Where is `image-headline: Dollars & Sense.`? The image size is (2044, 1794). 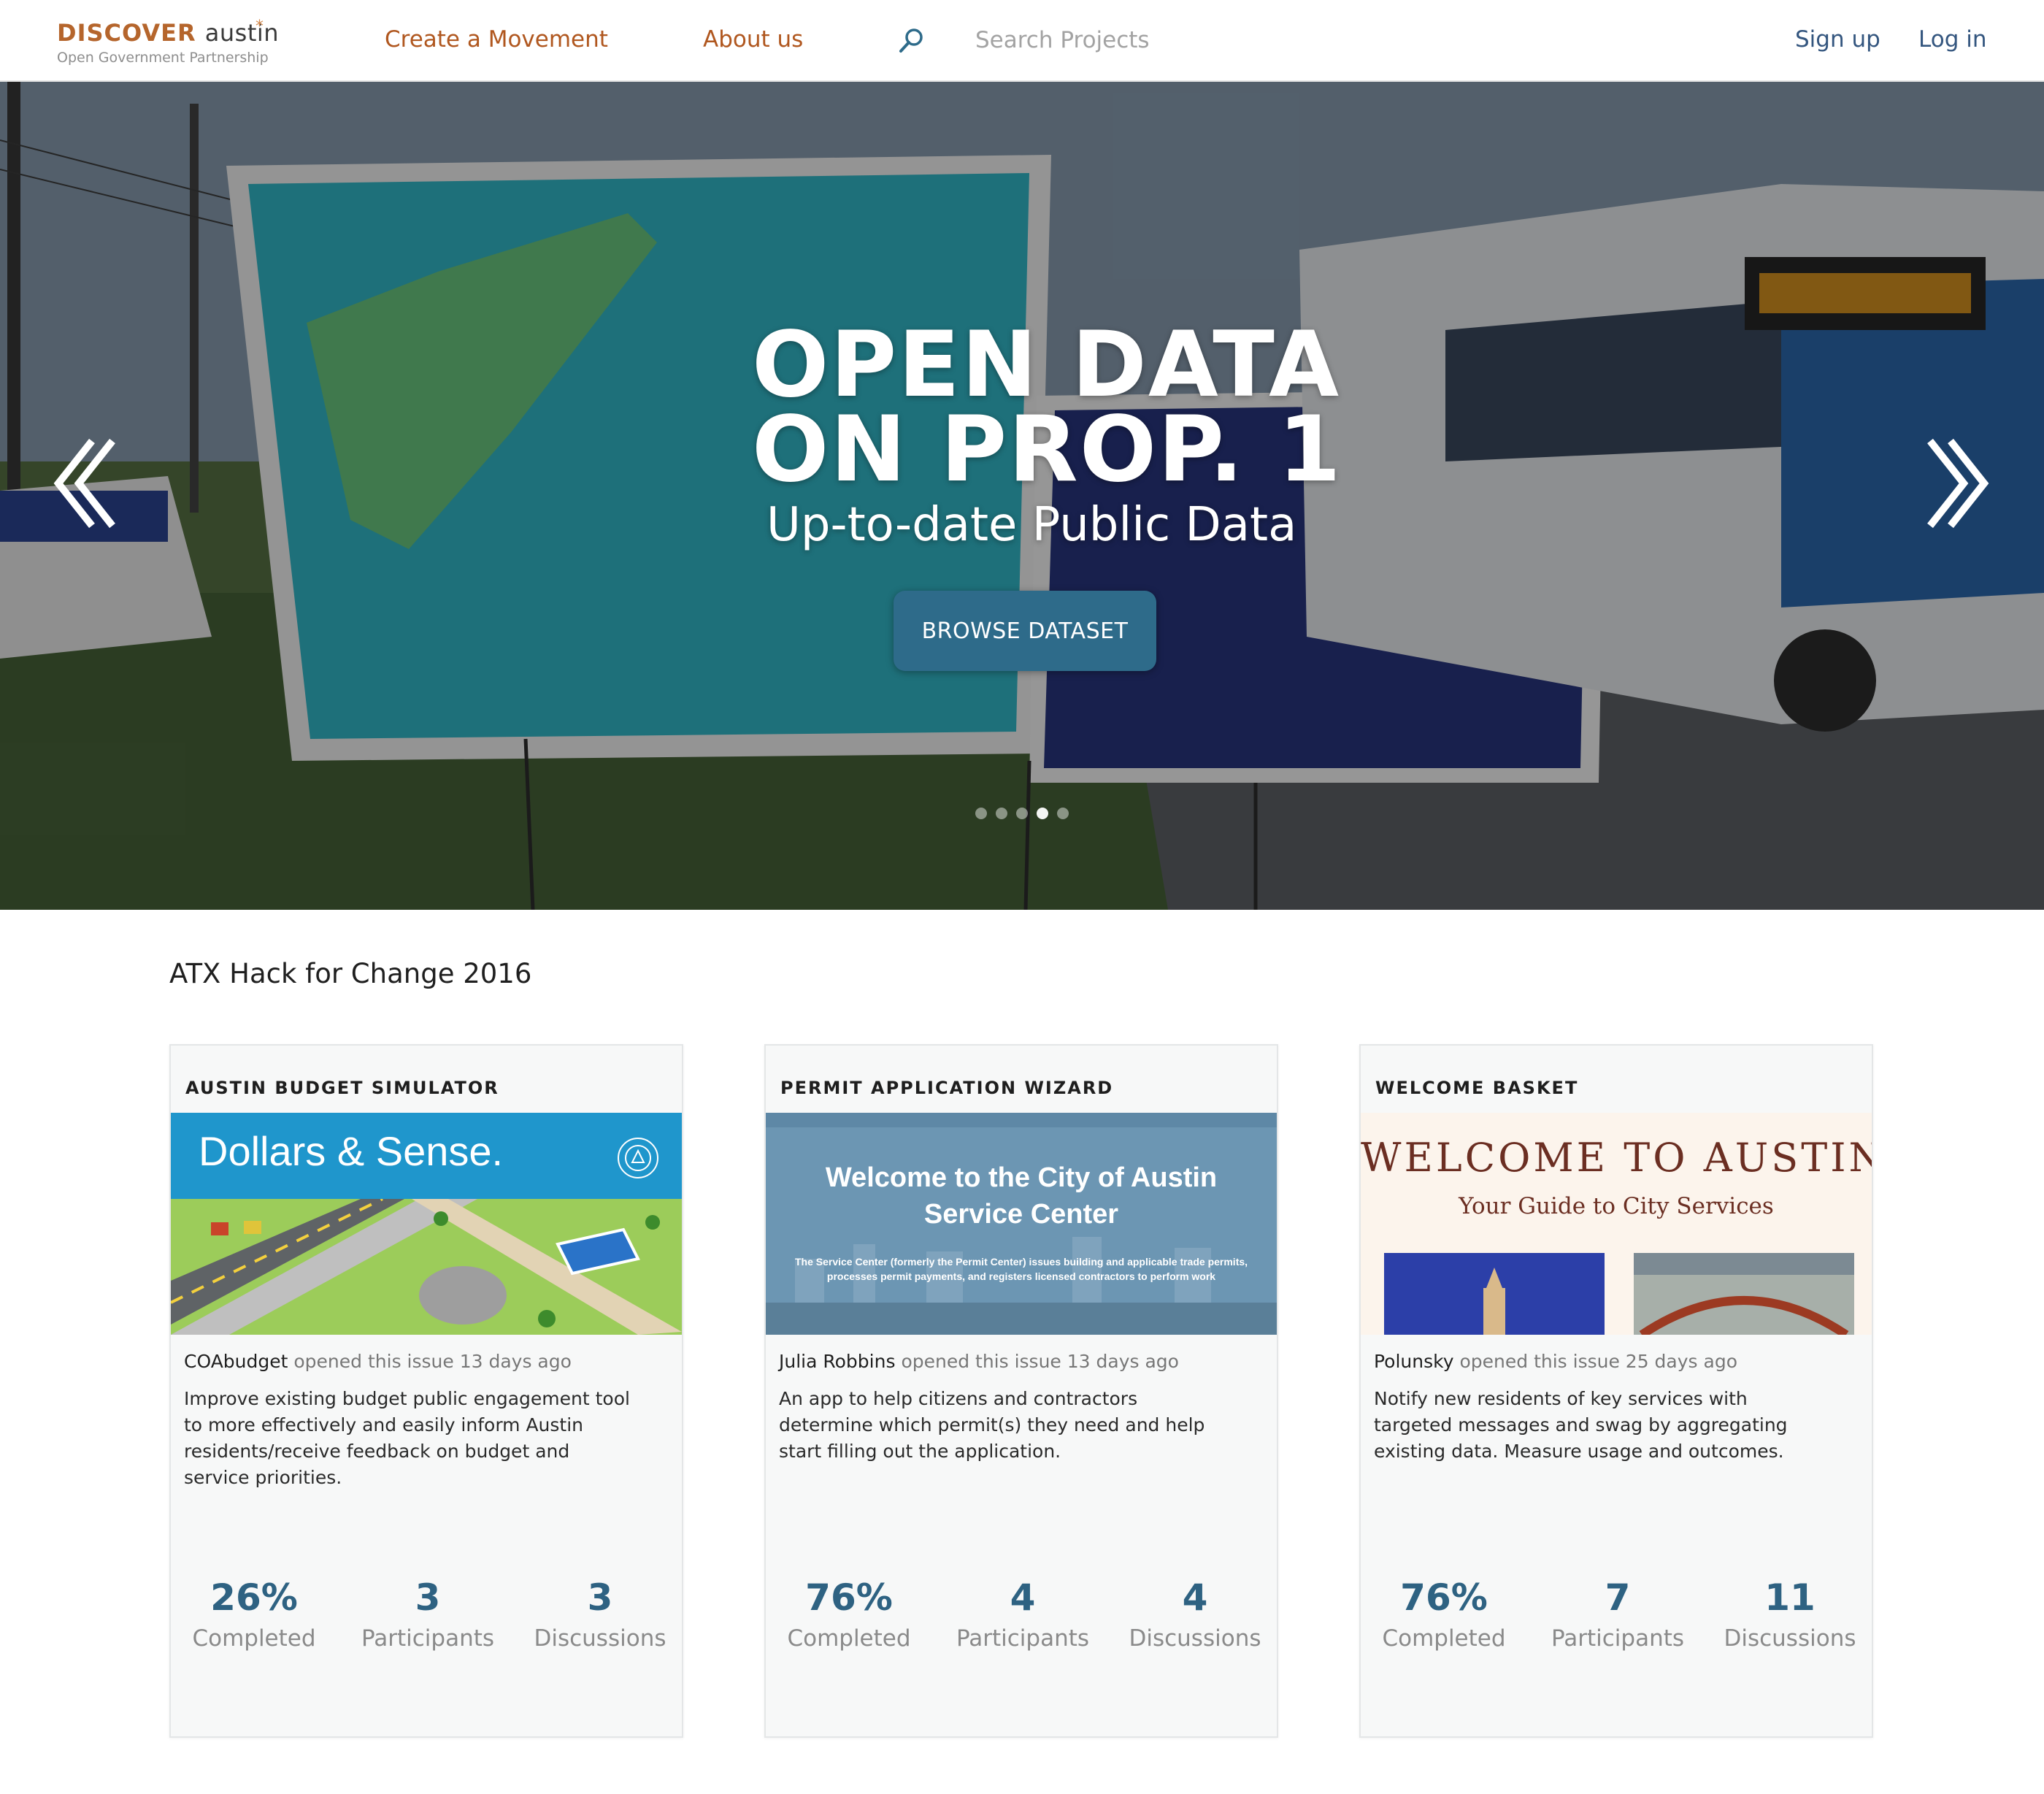 image-headline: Dollars & Sense. is located at coordinates (351, 1151).